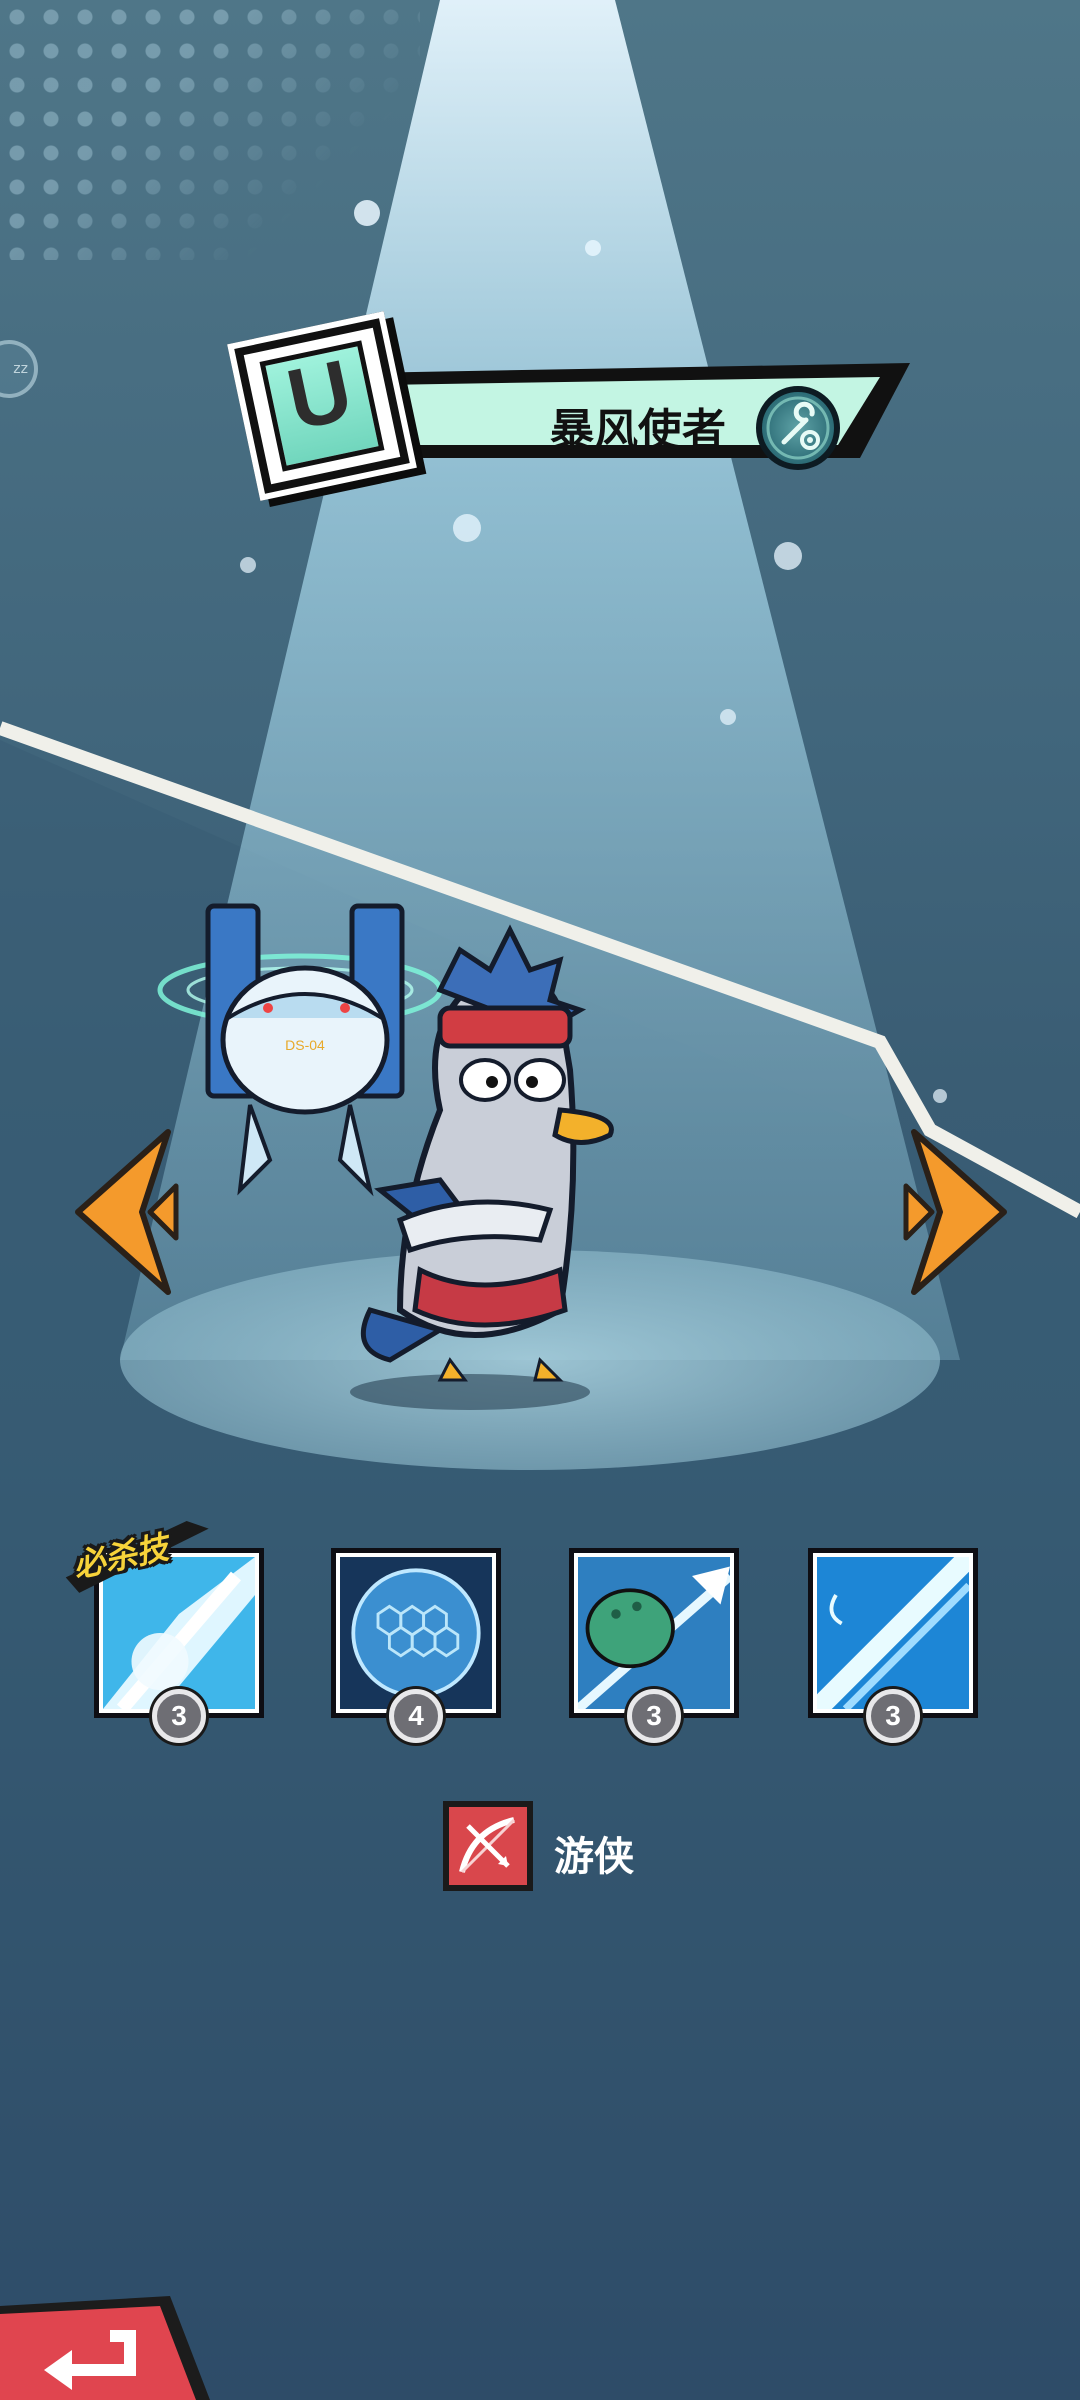 The image size is (1080, 2400). What do you see at coordinates (127, 1213) in the screenshot?
I see `previous-hero-arrow` at bounding box center [127, 1213].